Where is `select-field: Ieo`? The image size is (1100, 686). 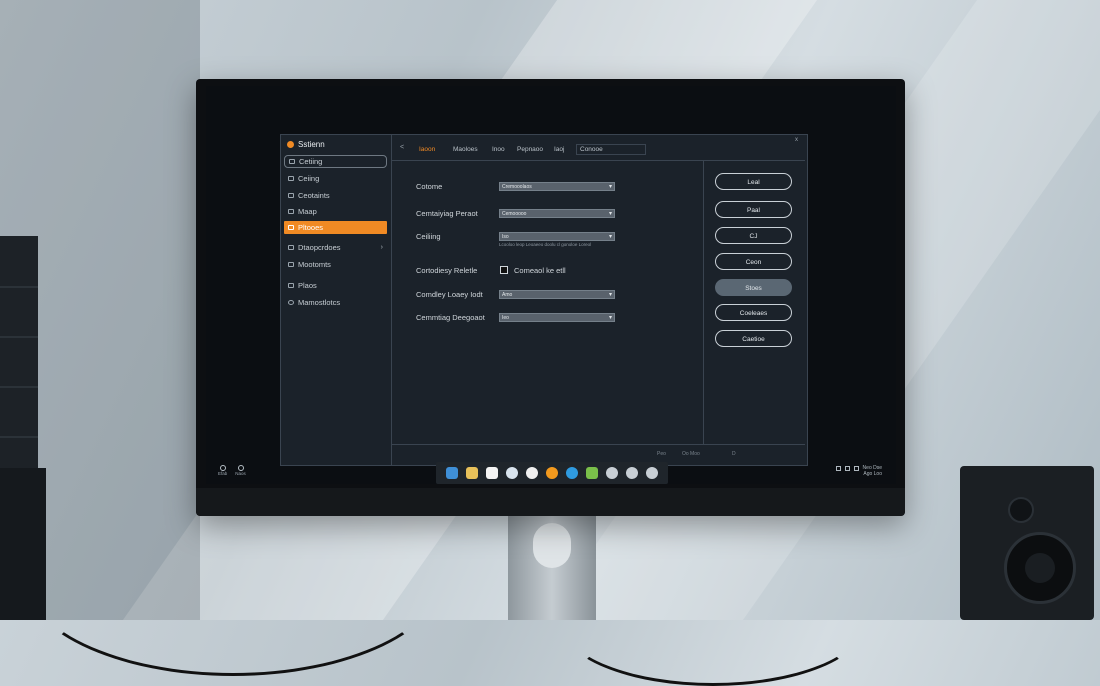 select-field: Ieo is located at coordinates (557, 317).